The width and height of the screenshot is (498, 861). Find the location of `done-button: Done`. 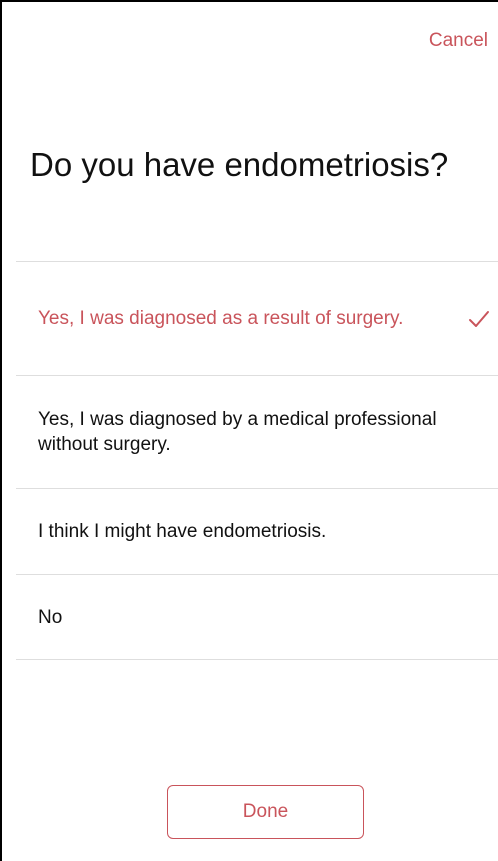

done-button: Done is located at coordinates (265, 812).